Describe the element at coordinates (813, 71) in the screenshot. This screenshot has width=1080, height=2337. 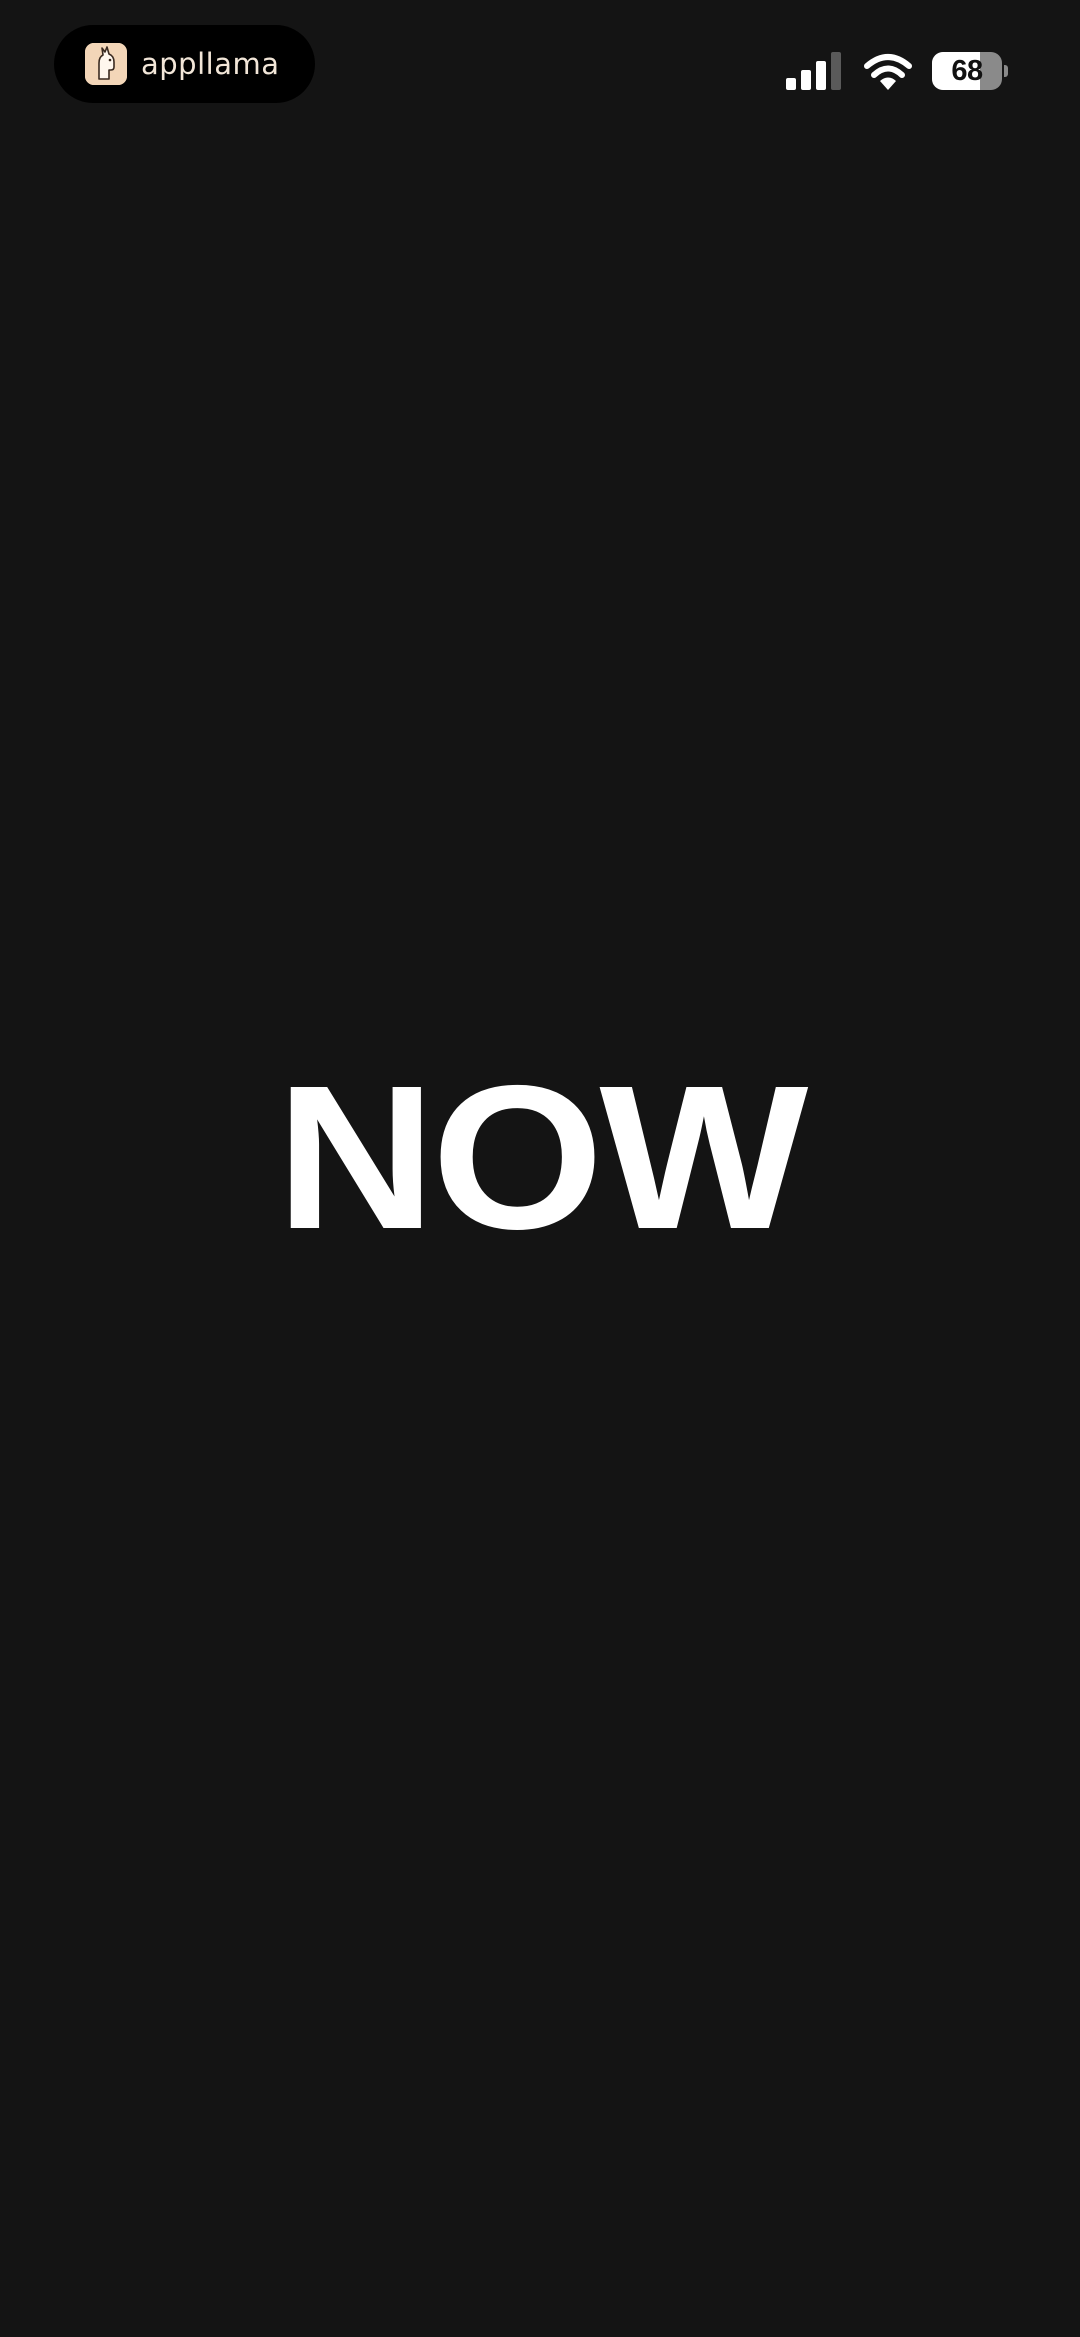
I see `cellular-signal-icon` at that location.